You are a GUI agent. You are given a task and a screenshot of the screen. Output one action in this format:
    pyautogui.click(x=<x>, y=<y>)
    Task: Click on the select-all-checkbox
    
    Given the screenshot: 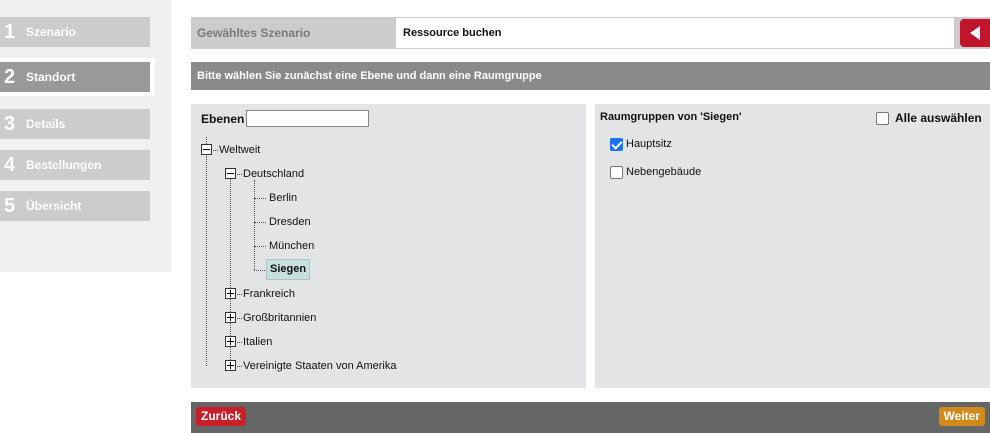 What is the action you would take?
    pyautogui.click(x=882, y=118)
    